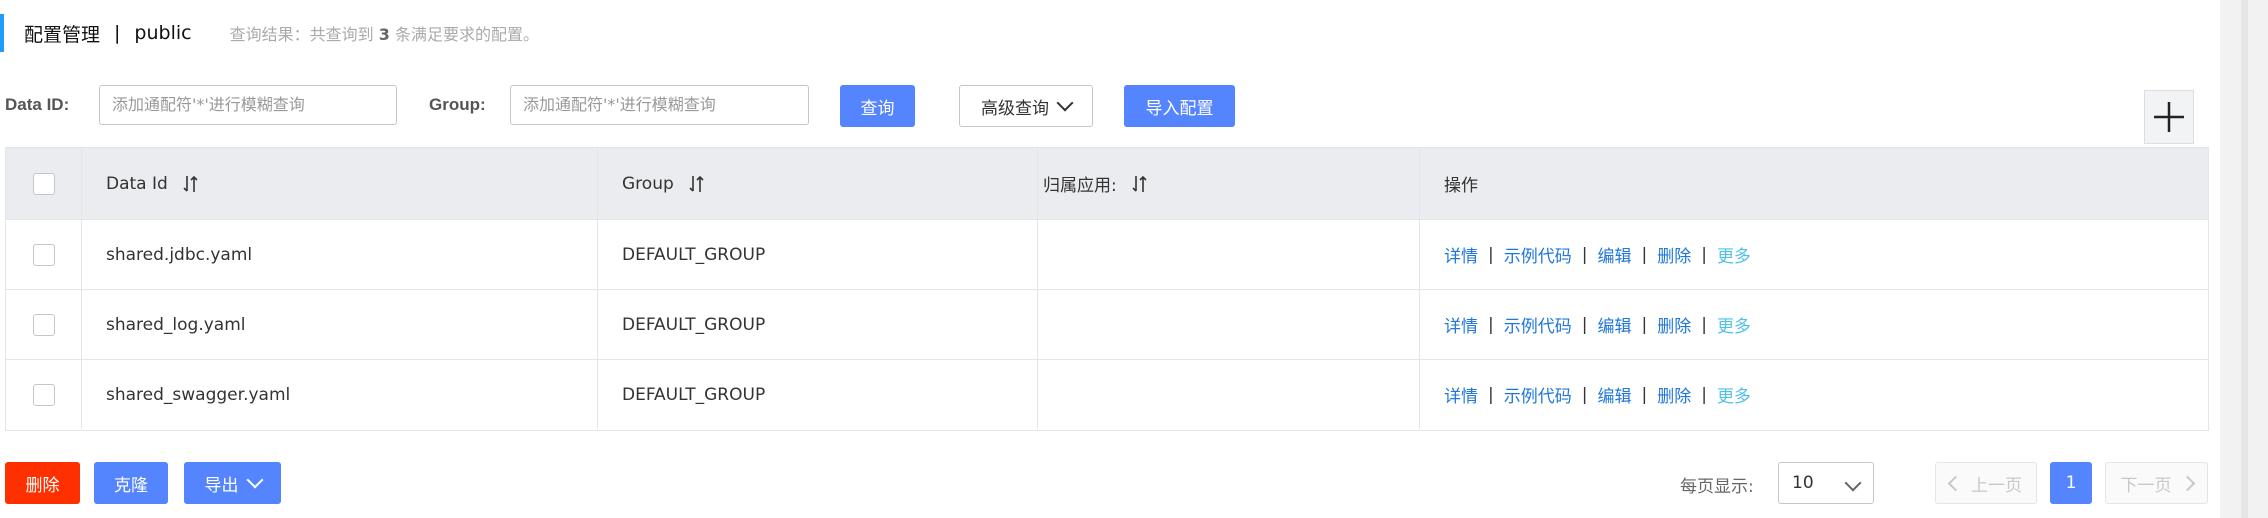 This screenshot has width=2268, height=518. I want to click on query-button-label: 查询, so click(877, 108).